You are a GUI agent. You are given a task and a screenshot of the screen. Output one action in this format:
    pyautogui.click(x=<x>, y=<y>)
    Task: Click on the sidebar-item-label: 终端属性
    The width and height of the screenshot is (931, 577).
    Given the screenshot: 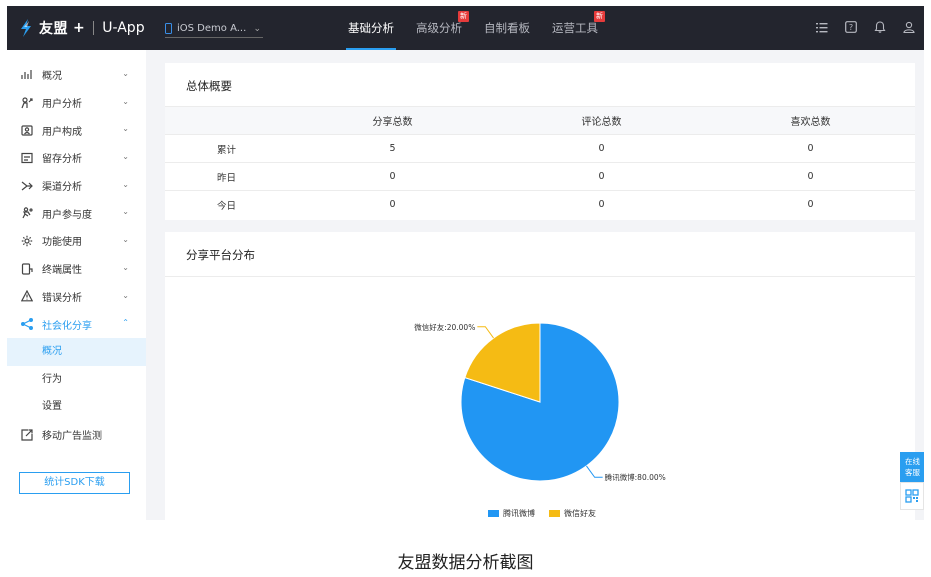 What is the action you would take?
    pyautogui.click(x=62, y=271)
    